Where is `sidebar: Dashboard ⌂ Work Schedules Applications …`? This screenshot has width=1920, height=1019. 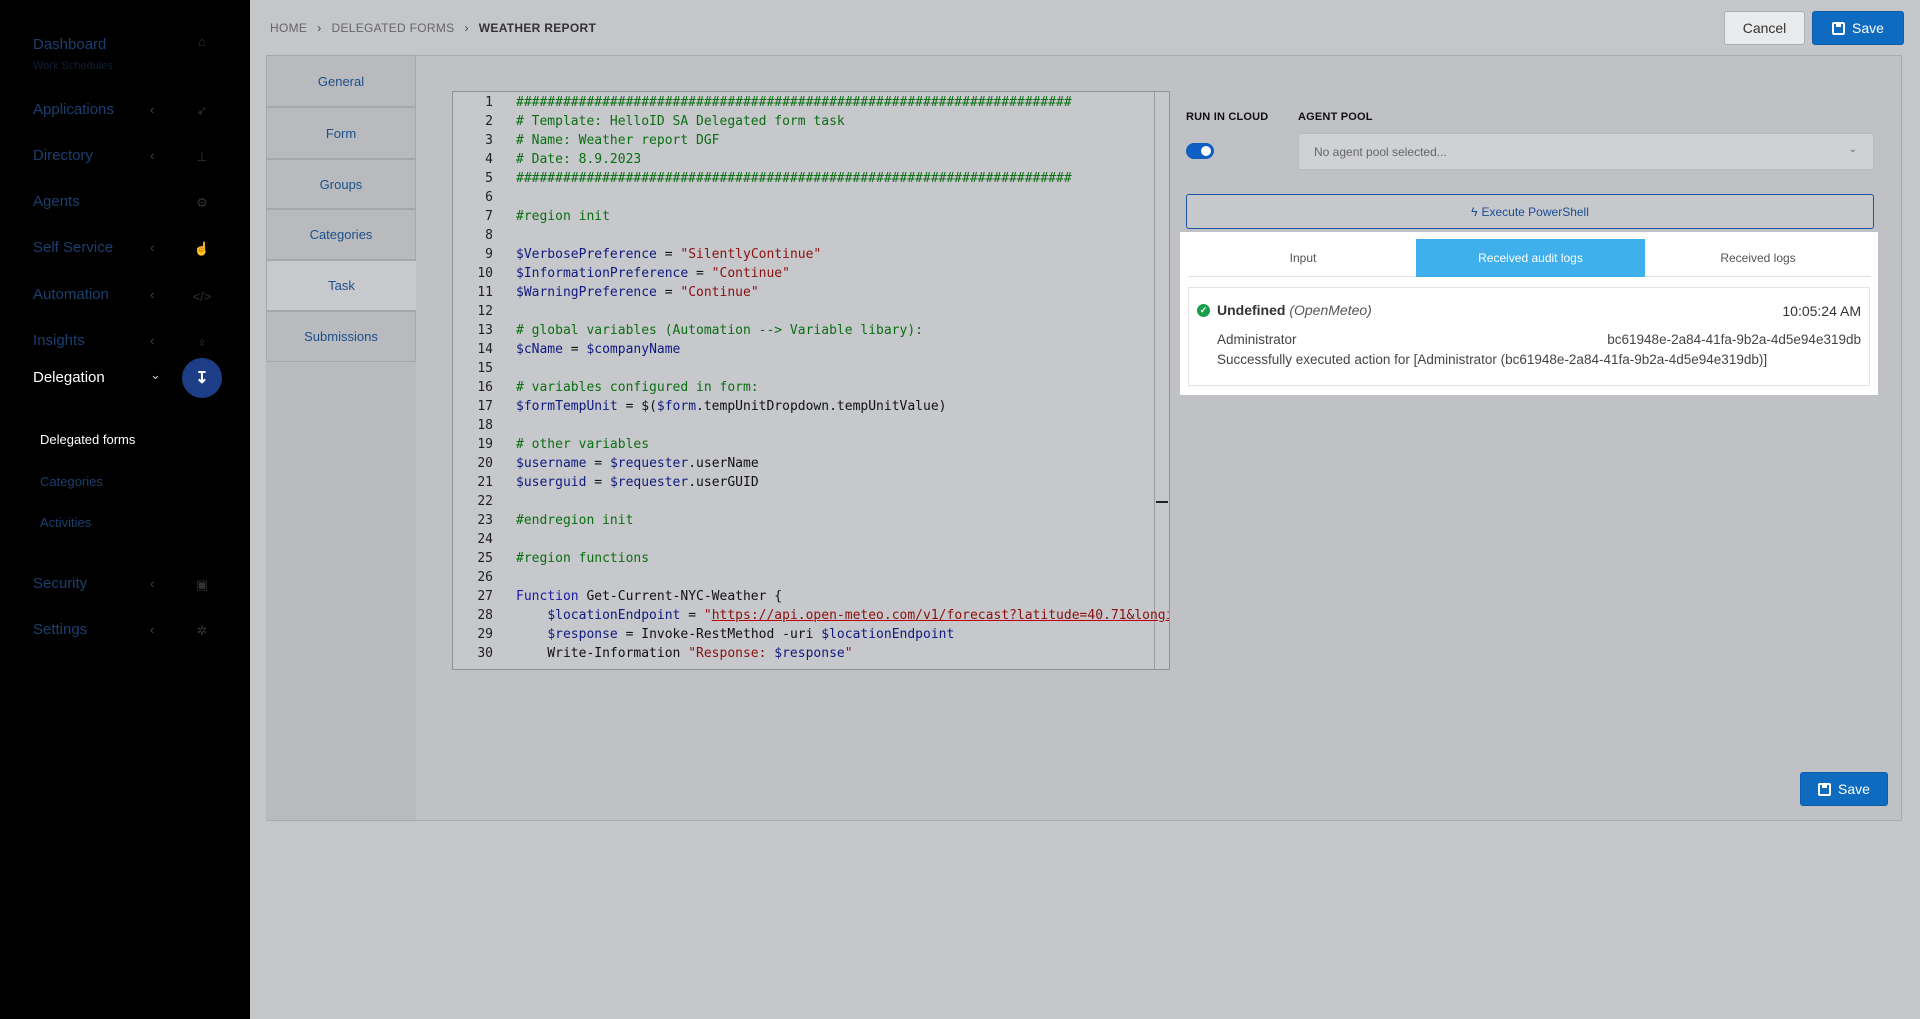
sidebar: Dashboard ⌂ Work Schedules Applications … is located at coordinates (125, 509).